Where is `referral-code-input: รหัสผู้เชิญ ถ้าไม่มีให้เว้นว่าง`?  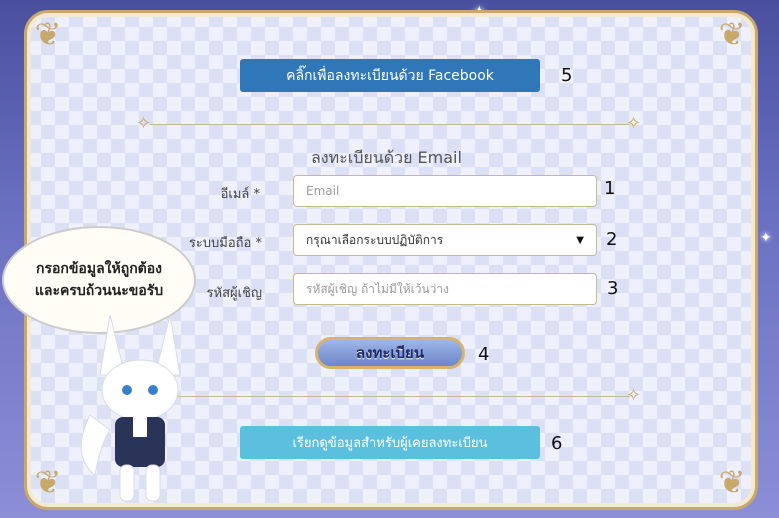 referral-code-input: รหัสผู้เชิญ ถ้าไม่มีให้เว้นว่าง is located at coordinates (445, 289).